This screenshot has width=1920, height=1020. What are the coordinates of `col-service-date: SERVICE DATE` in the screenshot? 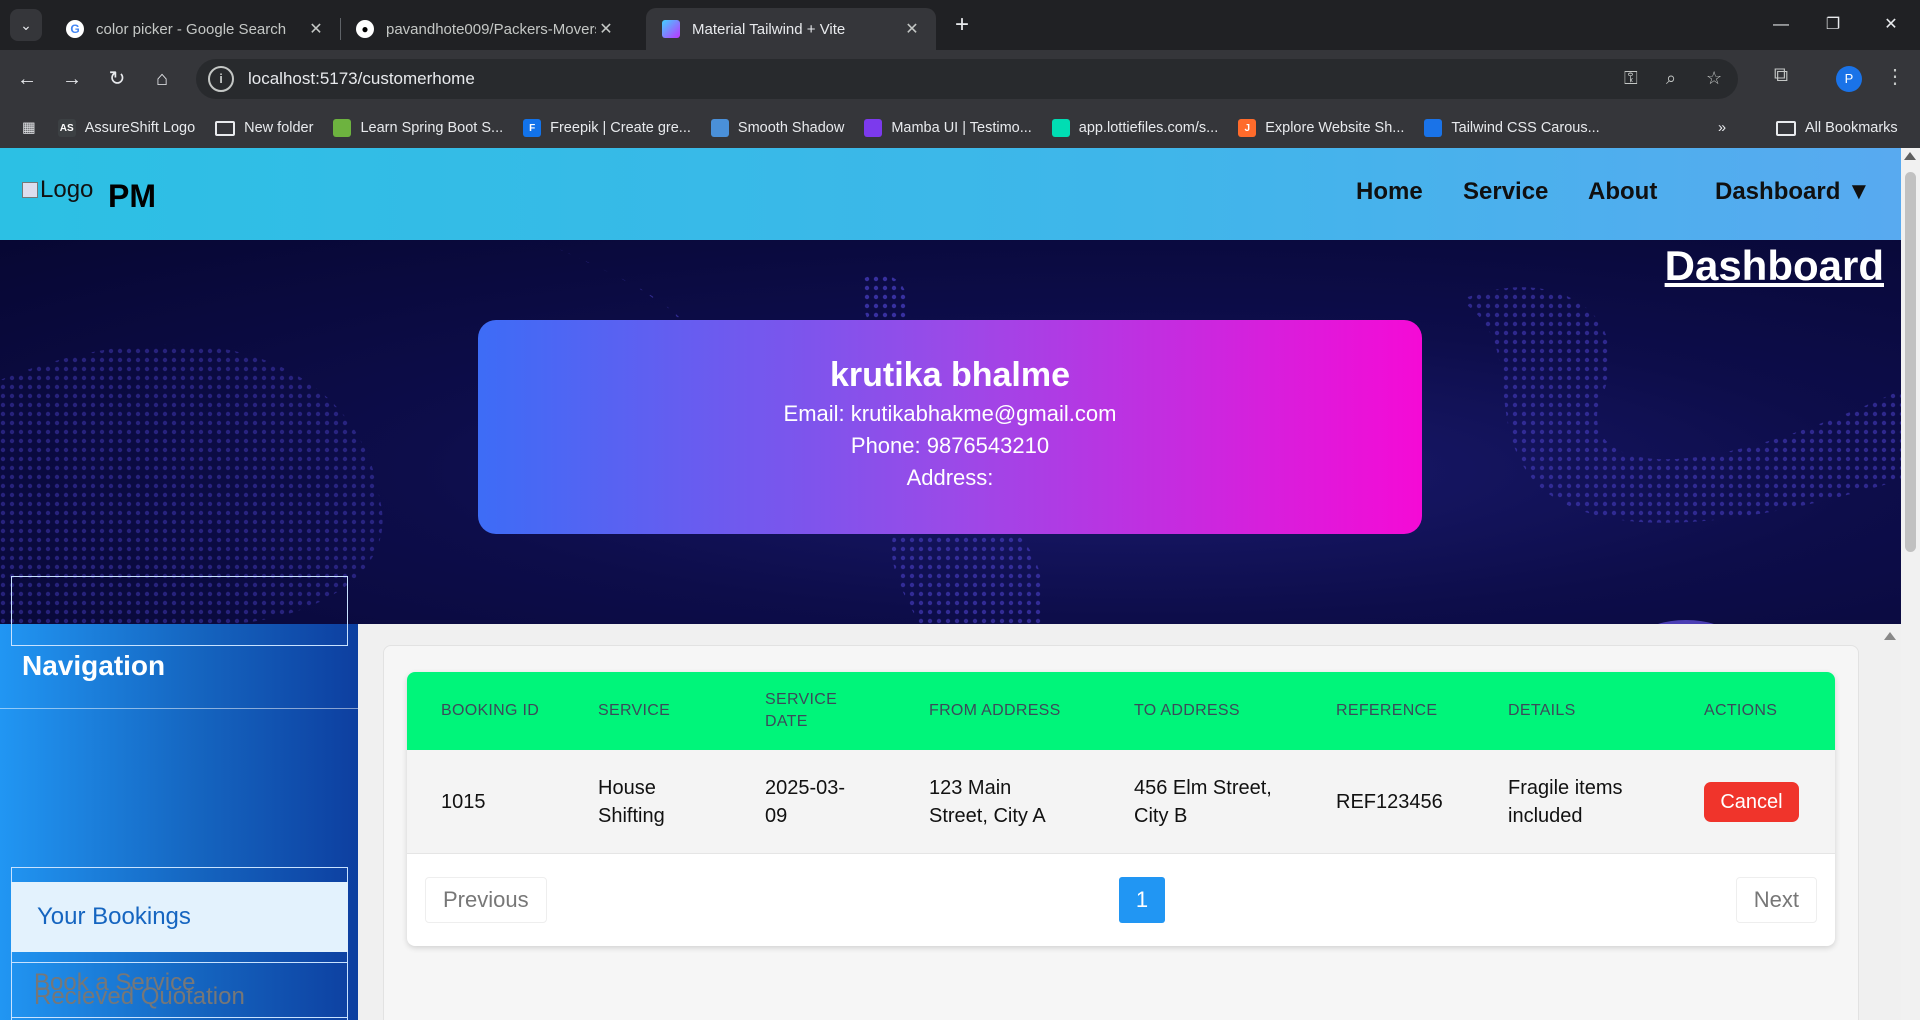 It's located at (801, 710).